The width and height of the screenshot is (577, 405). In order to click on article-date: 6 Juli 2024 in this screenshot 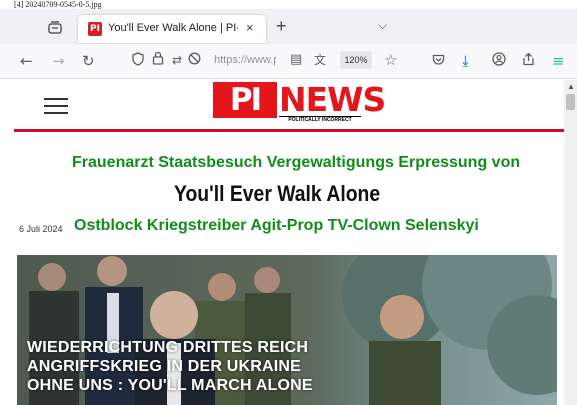, I will do `click(41, 229)`.